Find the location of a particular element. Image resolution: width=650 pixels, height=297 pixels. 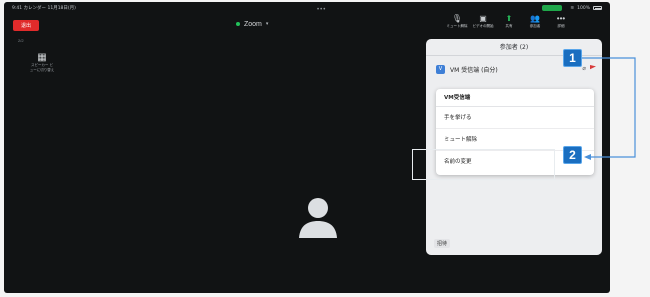

leave-button: 退出 is located at coordinates (26, 25).